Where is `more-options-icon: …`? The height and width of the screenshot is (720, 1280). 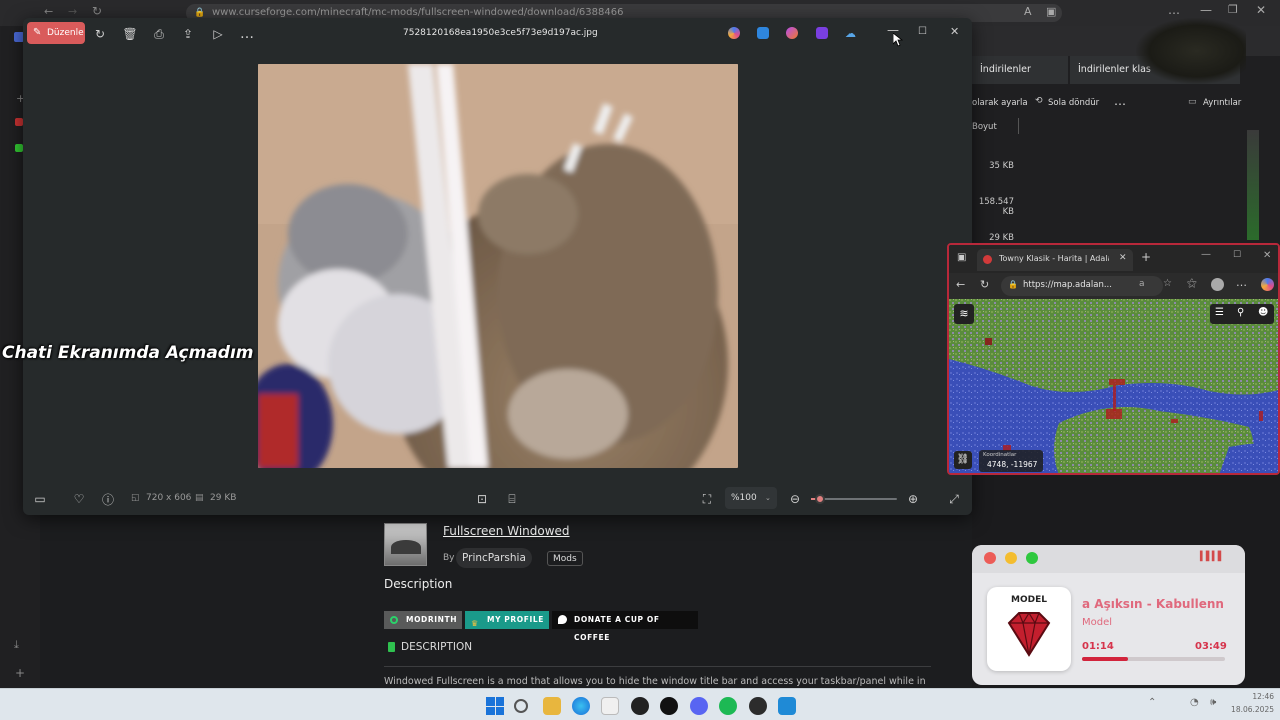 more-options-icon: … is located at coordinates (1120, 101).